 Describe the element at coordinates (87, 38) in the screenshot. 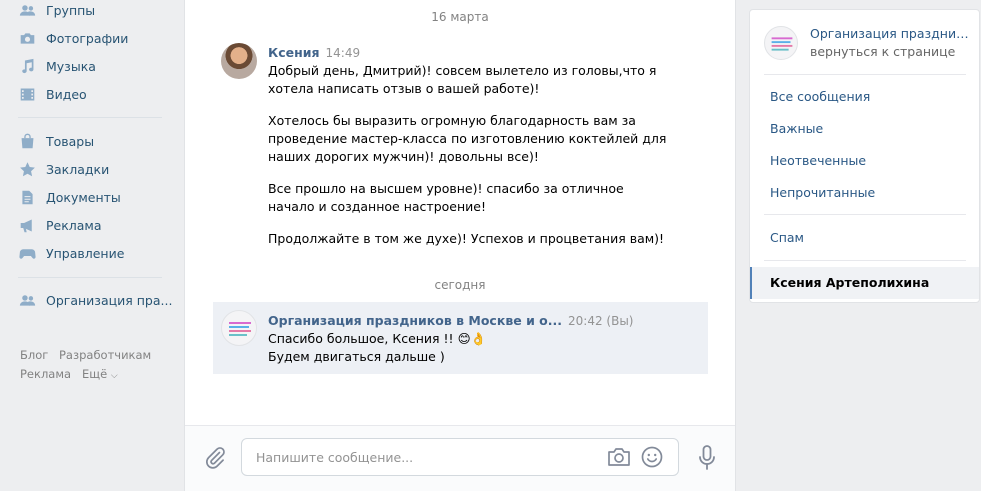

I see `nav-label: Фотографии` at that location.